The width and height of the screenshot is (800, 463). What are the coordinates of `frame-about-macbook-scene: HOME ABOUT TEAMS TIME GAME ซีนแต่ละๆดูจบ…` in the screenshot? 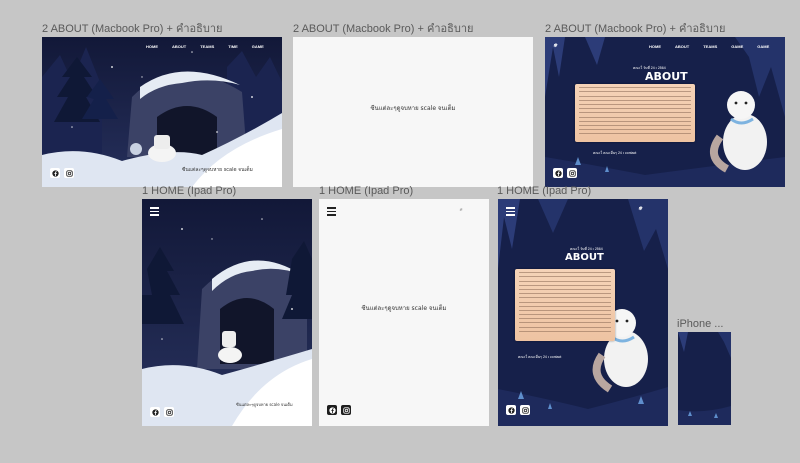 It's located at (162, 112).